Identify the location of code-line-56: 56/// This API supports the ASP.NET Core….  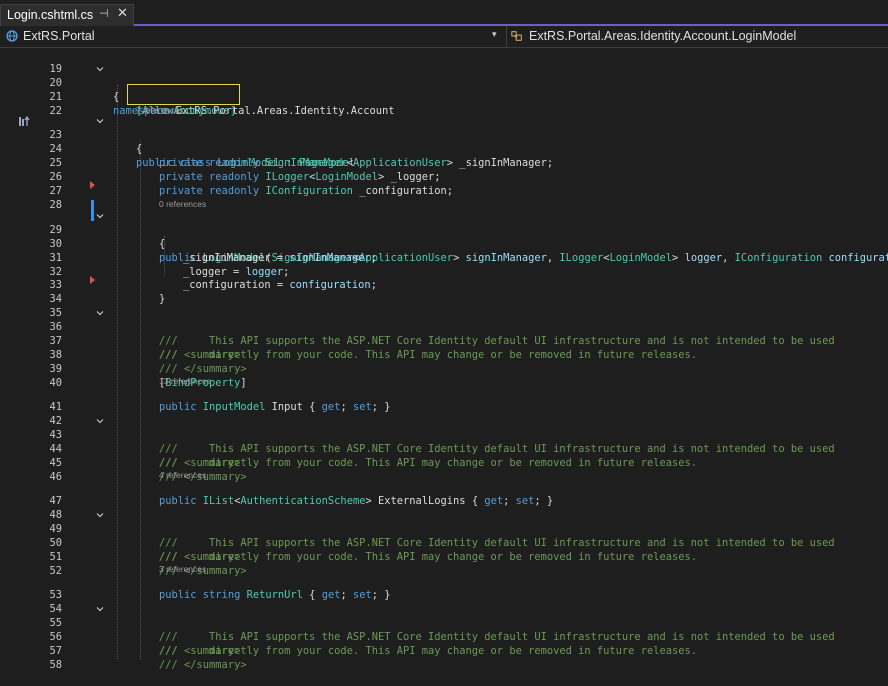
(442, 637).